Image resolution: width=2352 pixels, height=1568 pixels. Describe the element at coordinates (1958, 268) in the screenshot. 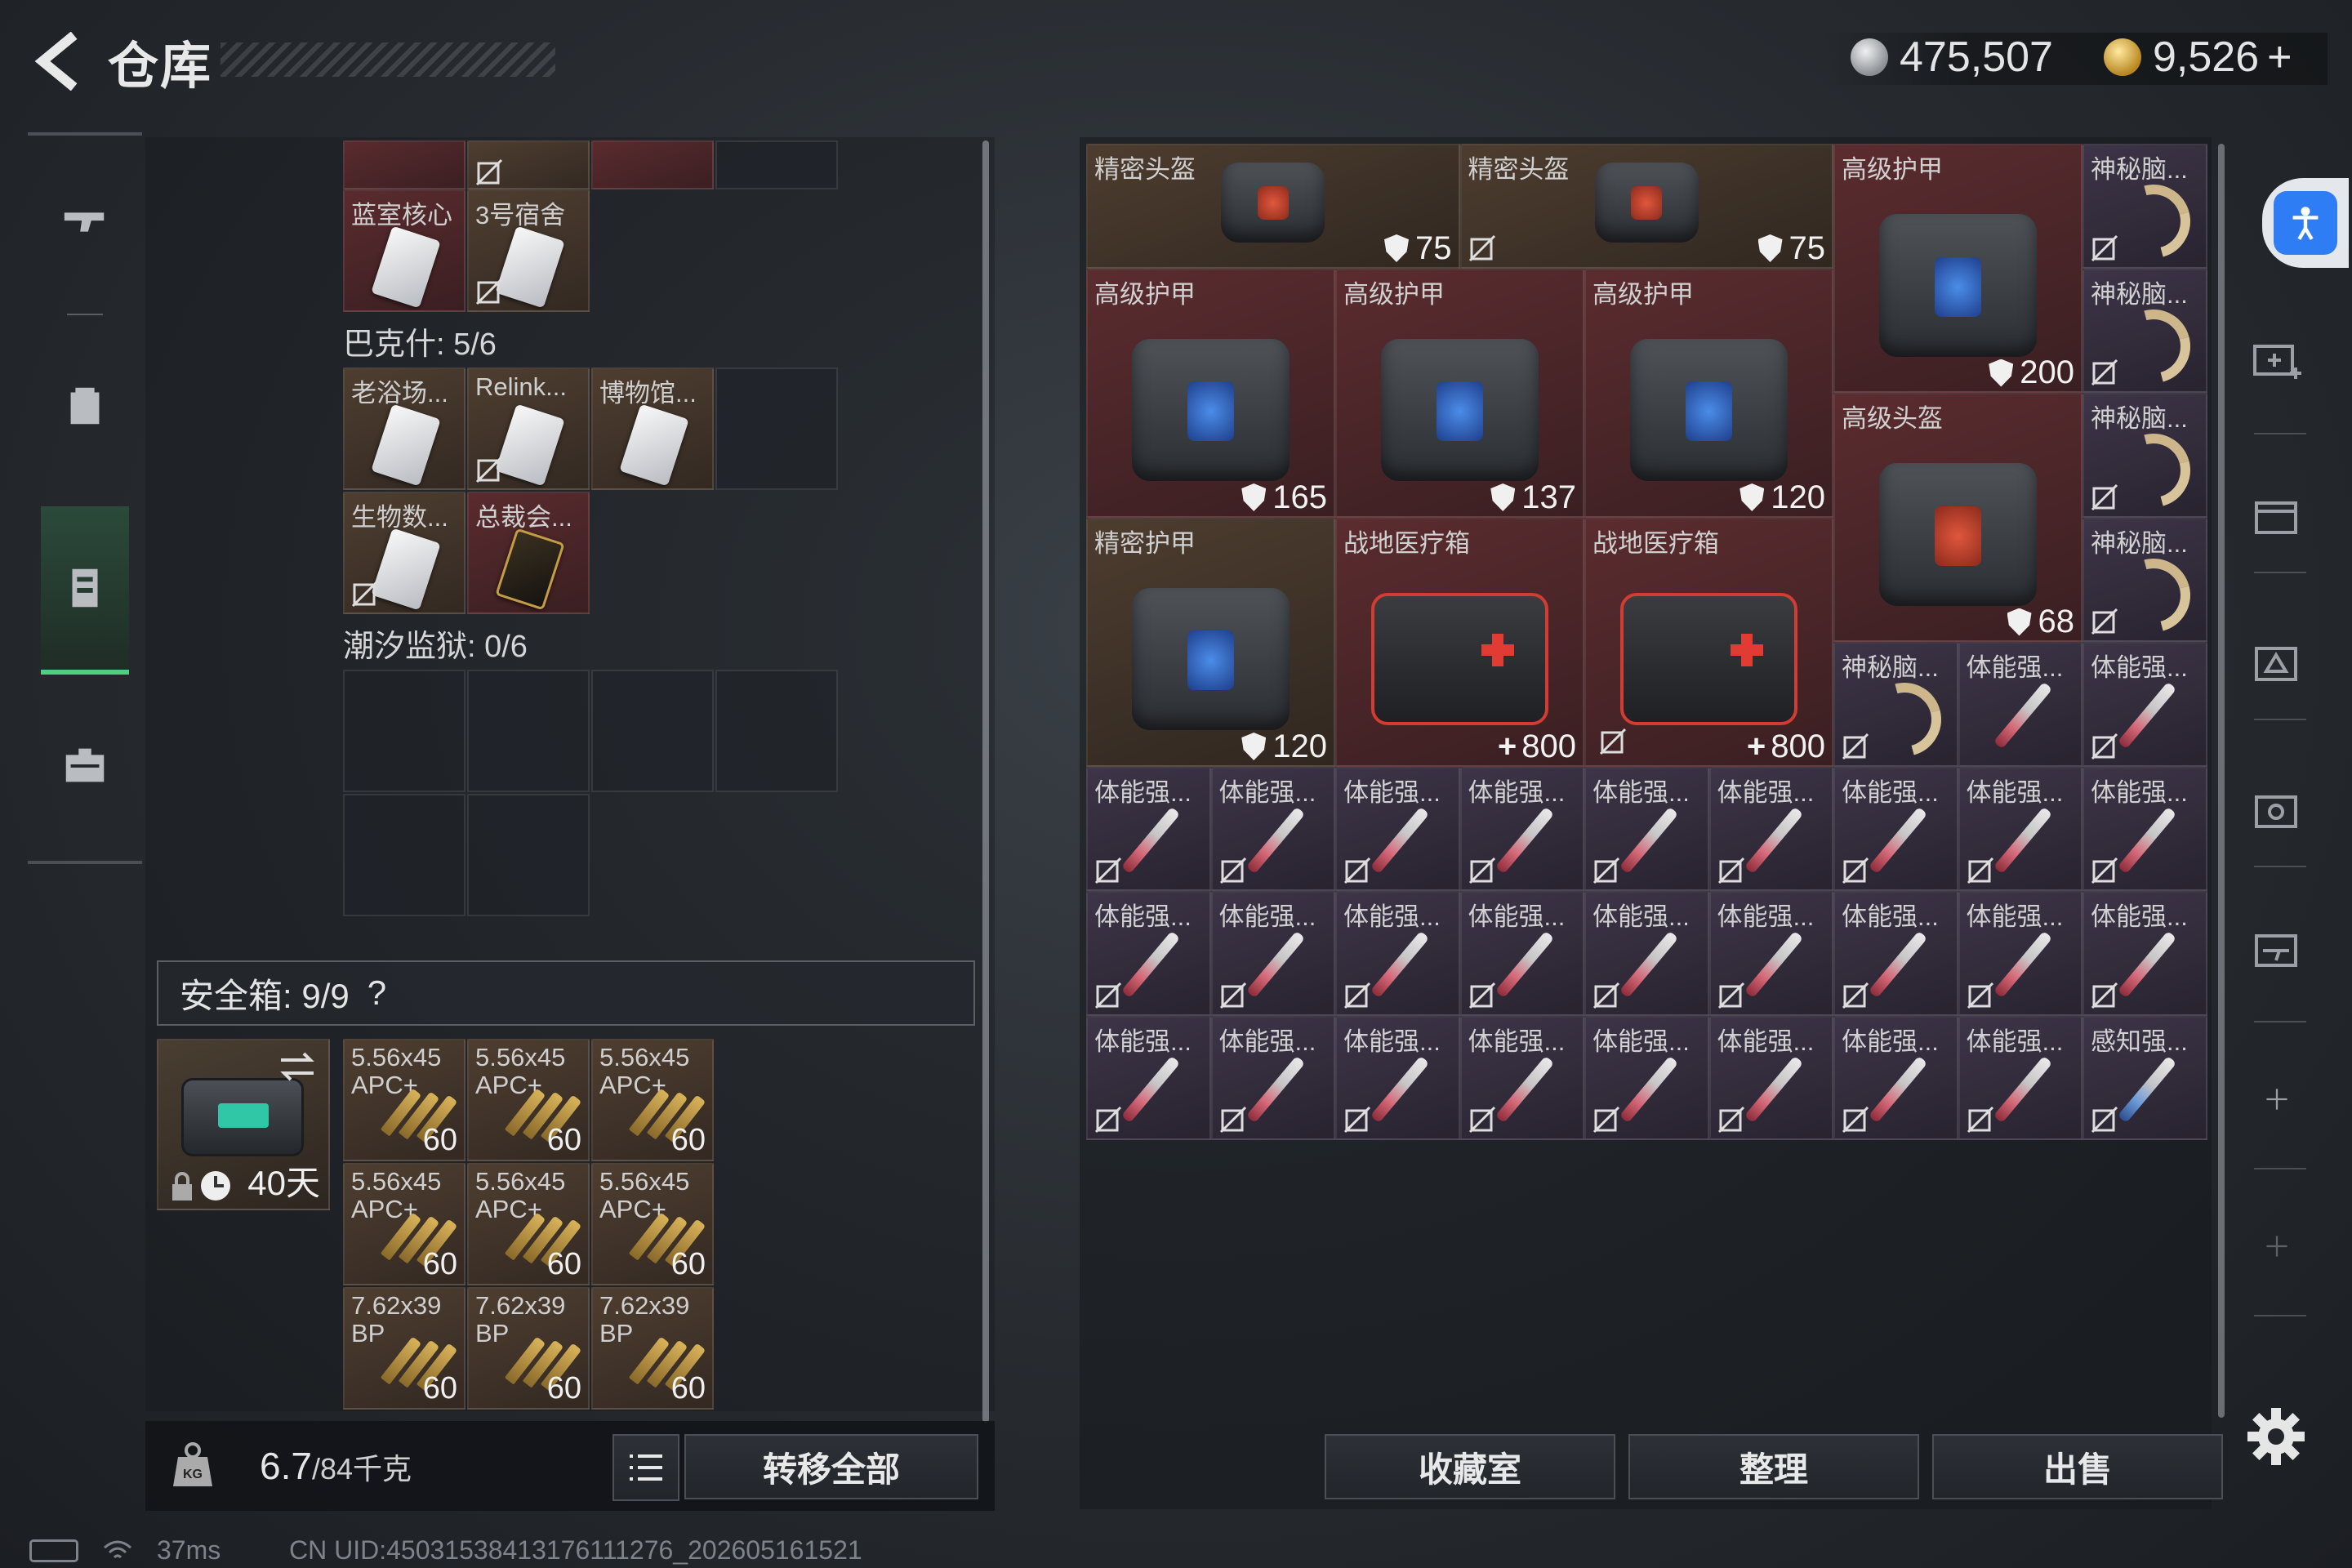

I see `armor-item: 高级护甲 200` at that location.